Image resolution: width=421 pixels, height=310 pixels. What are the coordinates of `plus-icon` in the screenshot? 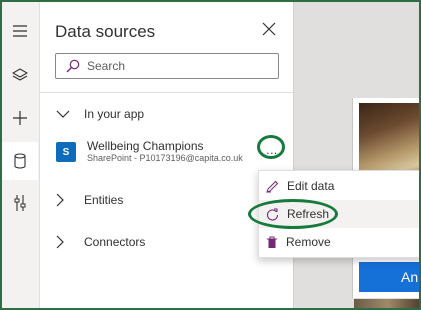 It's located at (20, 118).